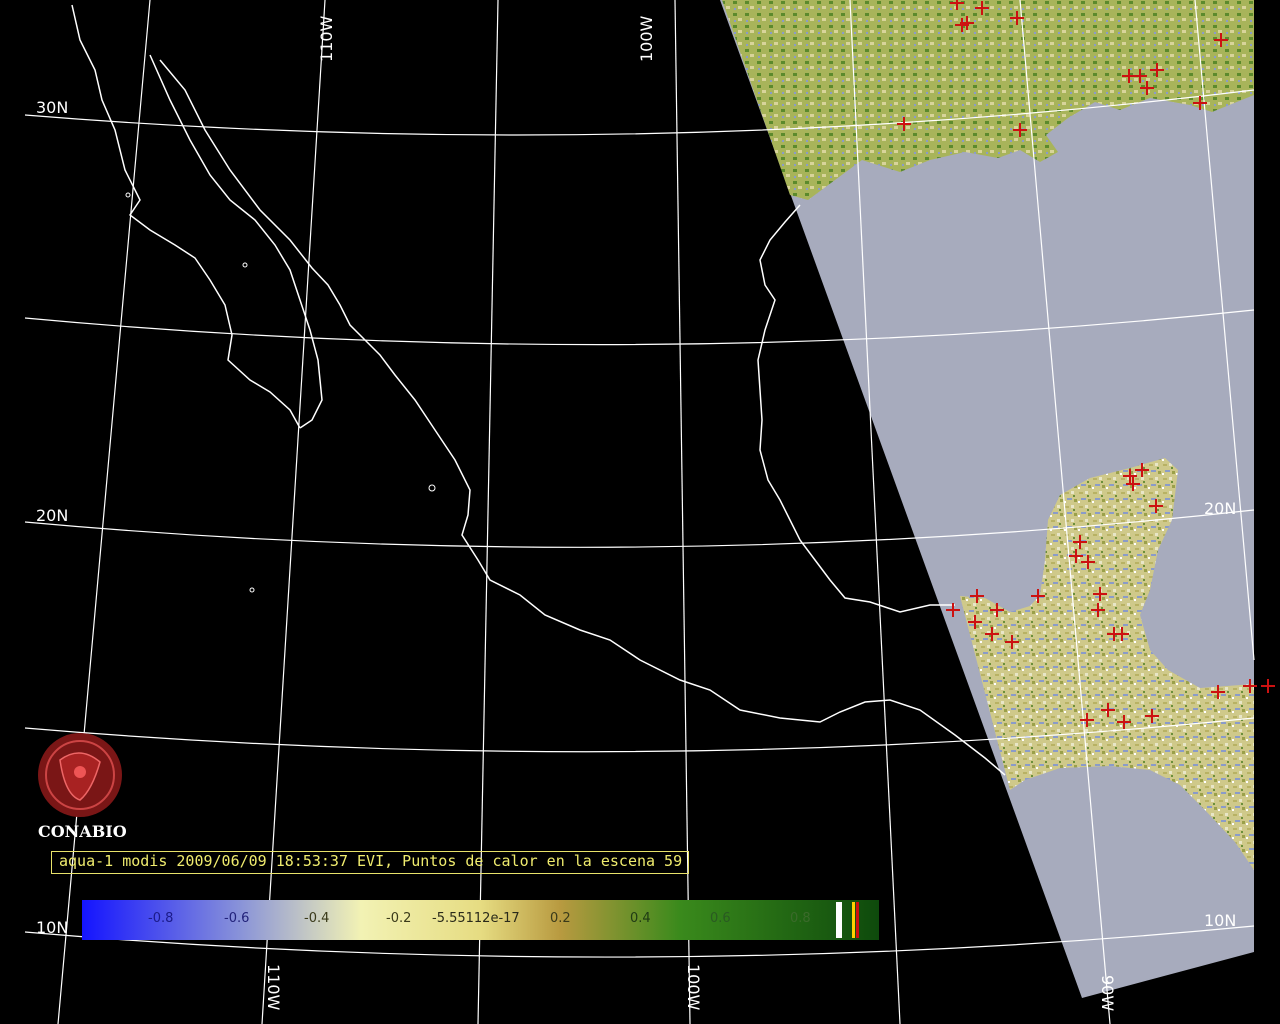 The width and height of the screenshot is (1280, 1024). I want to click on coastline-baja-east, so click(236, 241).